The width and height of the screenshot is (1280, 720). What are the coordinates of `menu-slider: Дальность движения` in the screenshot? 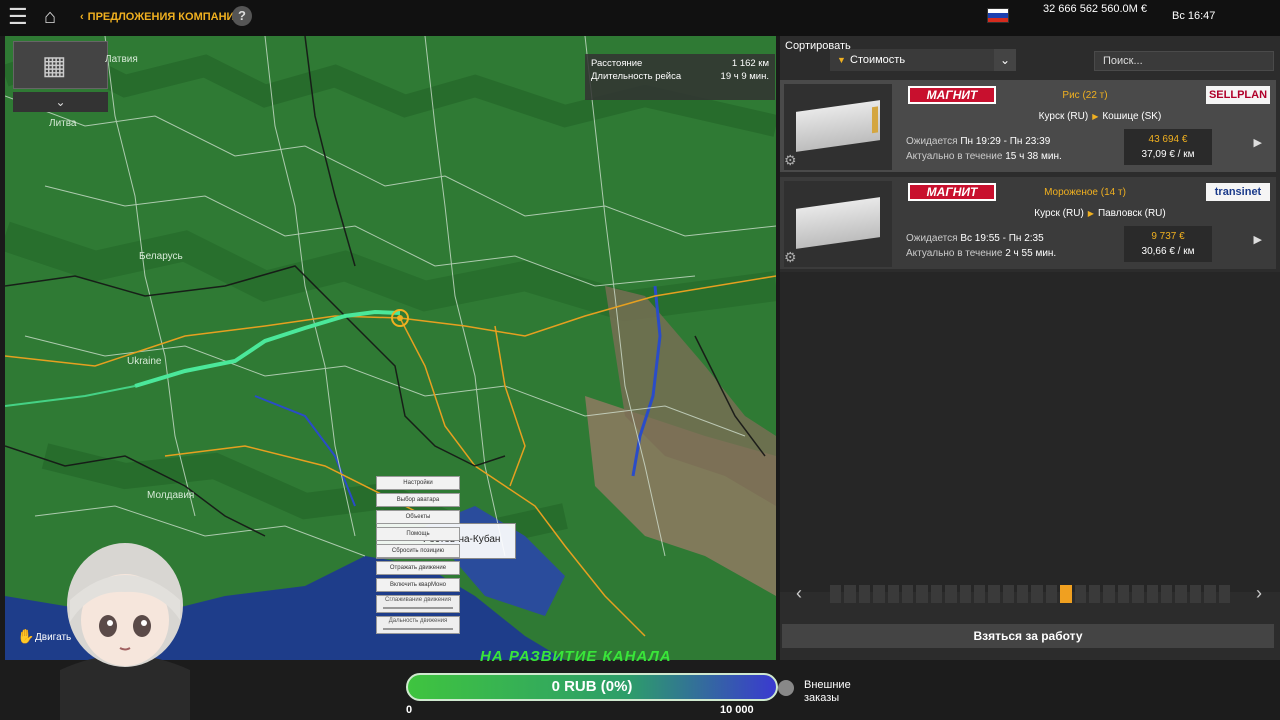 It's located at (418, 625).